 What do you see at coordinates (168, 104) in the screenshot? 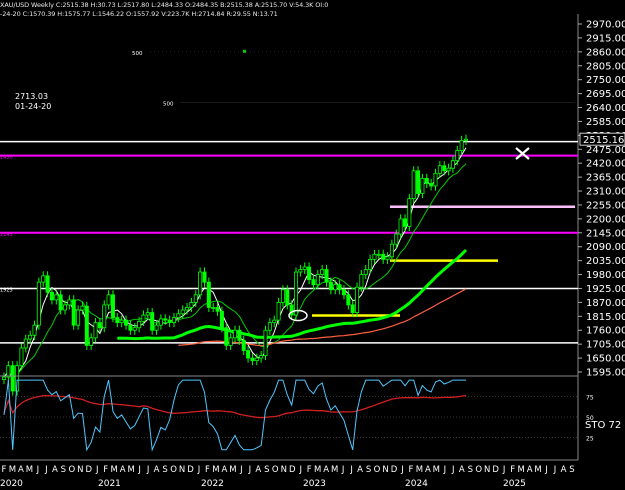
I see `box-size-label: 500` at bounding box center [168, 104].